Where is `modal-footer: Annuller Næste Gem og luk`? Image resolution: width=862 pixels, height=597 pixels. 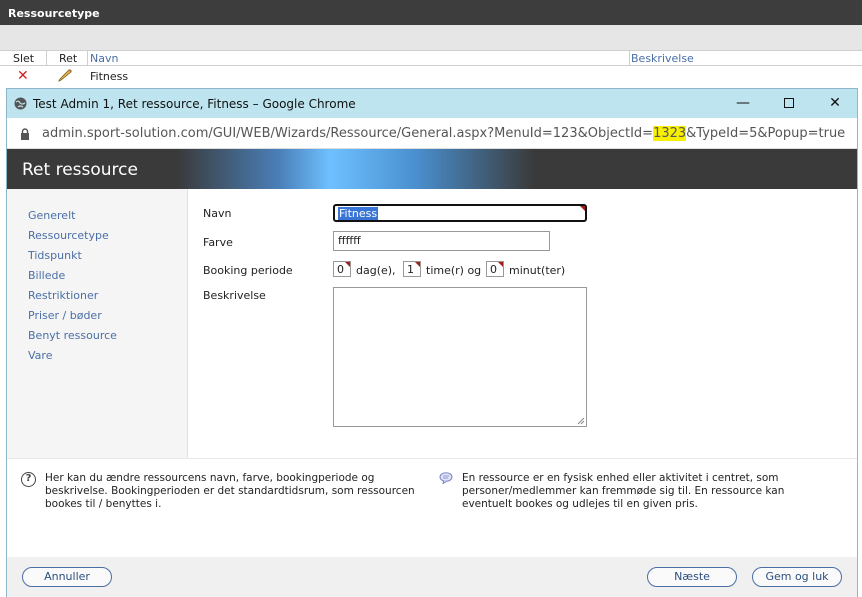
modal-footer: Annuller Næste Gem og luk is located at coordinates (432, 577).